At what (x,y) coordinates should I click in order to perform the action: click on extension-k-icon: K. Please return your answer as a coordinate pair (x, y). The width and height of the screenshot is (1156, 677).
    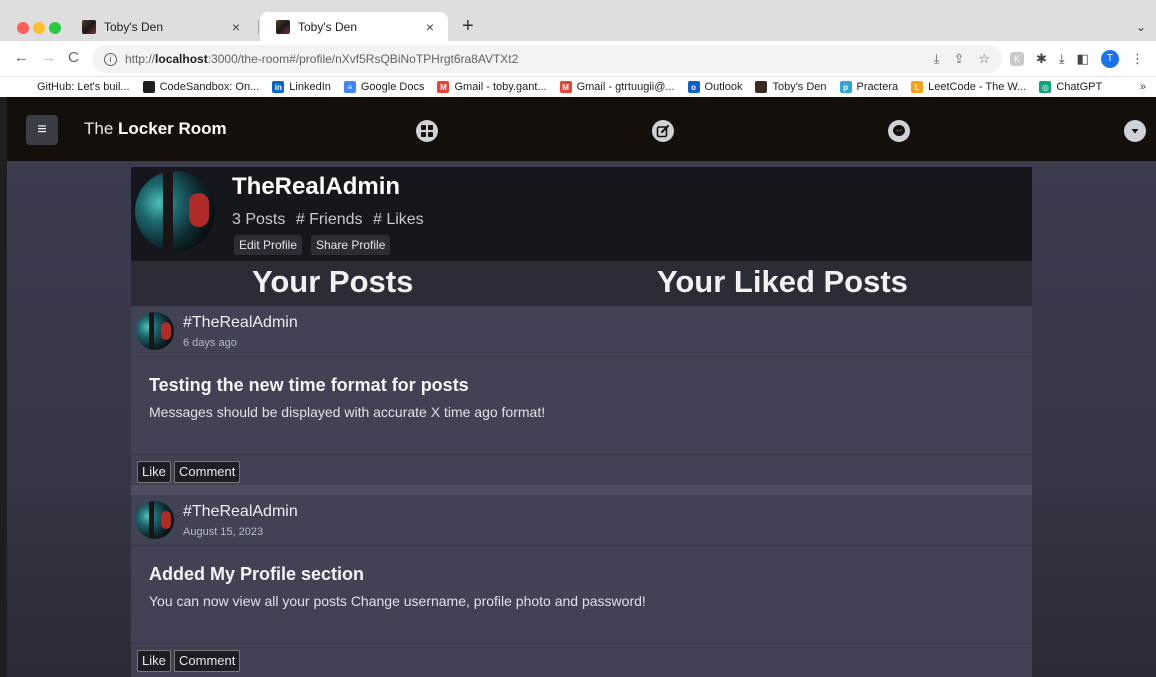
    Looking at the image, I should click on (1017, 59).